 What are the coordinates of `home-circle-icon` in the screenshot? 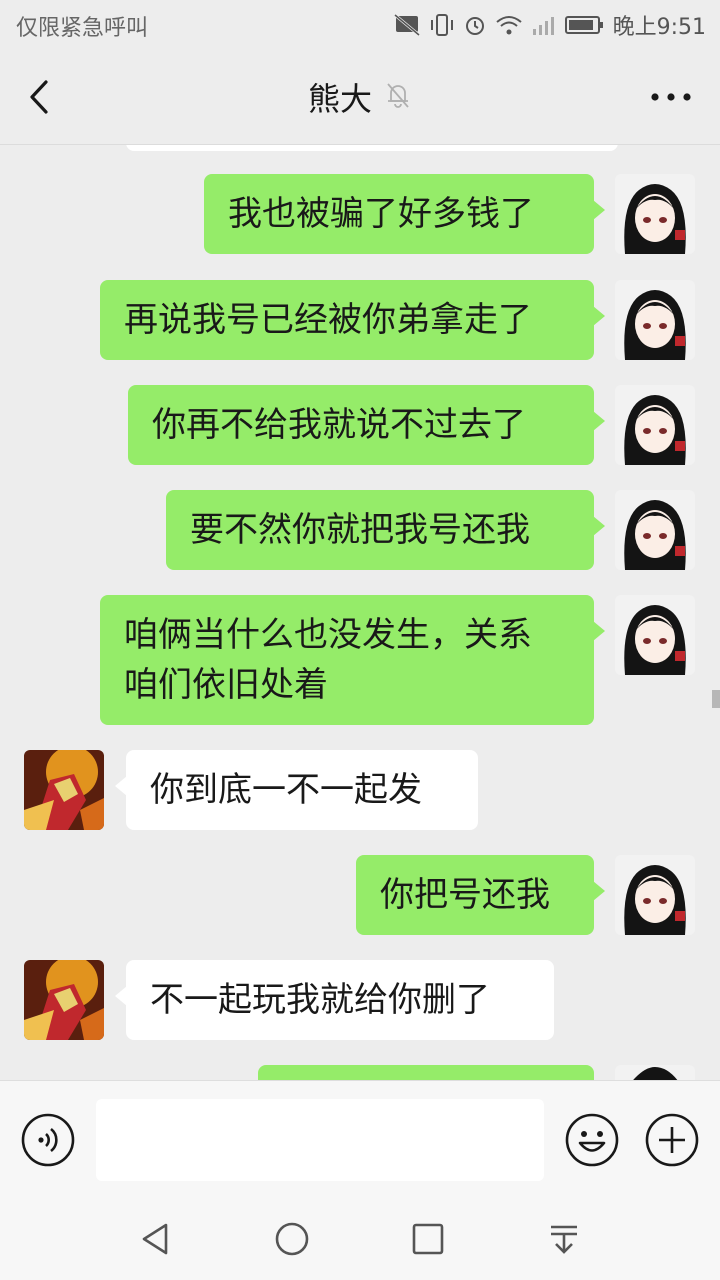 It's located at (292, 1239).